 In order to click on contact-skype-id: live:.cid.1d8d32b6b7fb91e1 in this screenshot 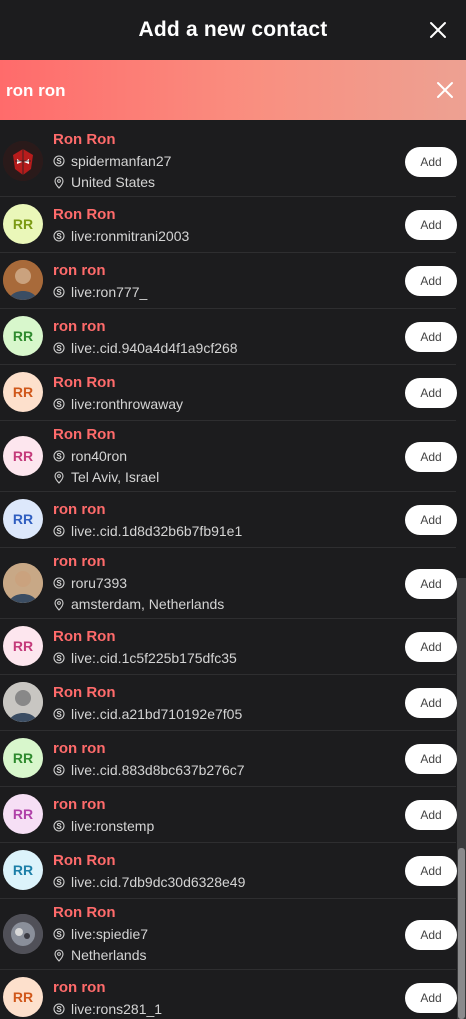, I will do `click(147, 531)`.